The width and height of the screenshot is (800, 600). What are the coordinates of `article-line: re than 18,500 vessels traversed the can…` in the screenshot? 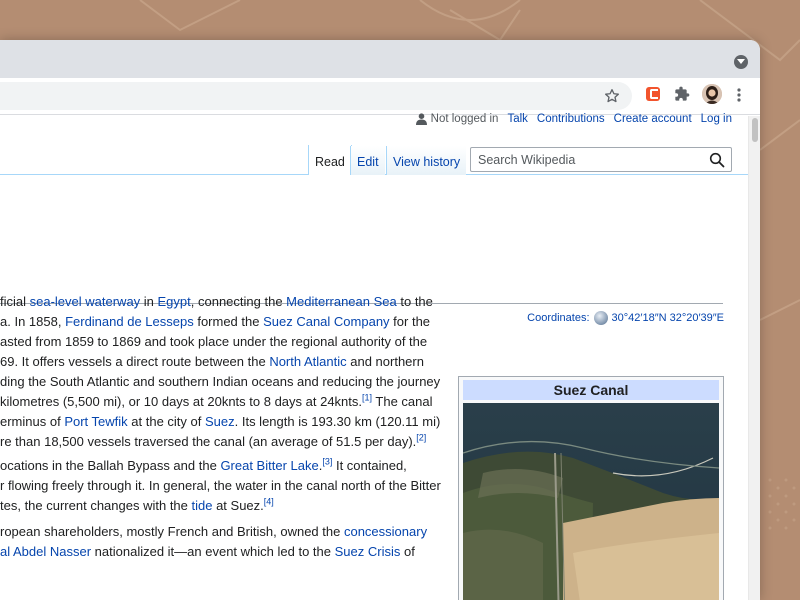 It's located at (213, 442).